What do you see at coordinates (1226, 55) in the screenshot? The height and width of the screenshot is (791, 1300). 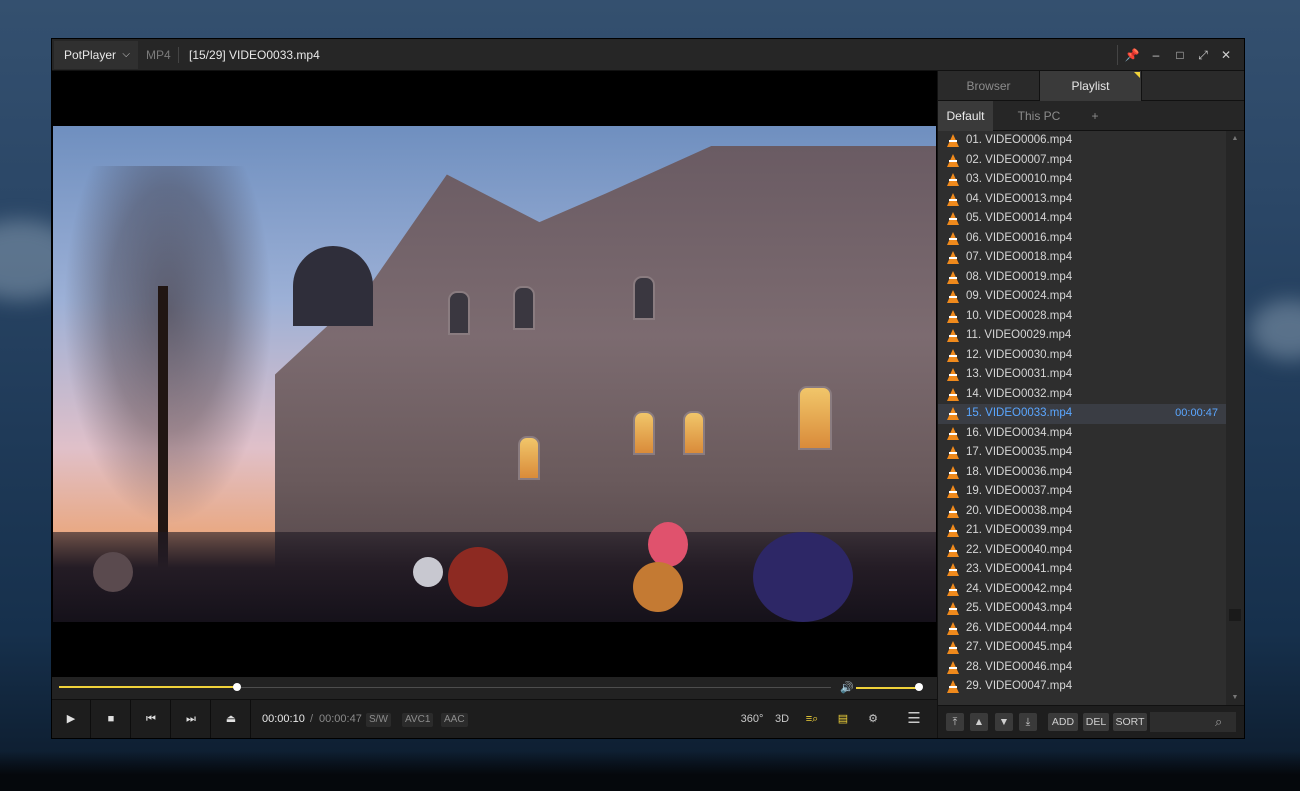 I see `close-icon: ✕` at bounding box center [1226, 55].